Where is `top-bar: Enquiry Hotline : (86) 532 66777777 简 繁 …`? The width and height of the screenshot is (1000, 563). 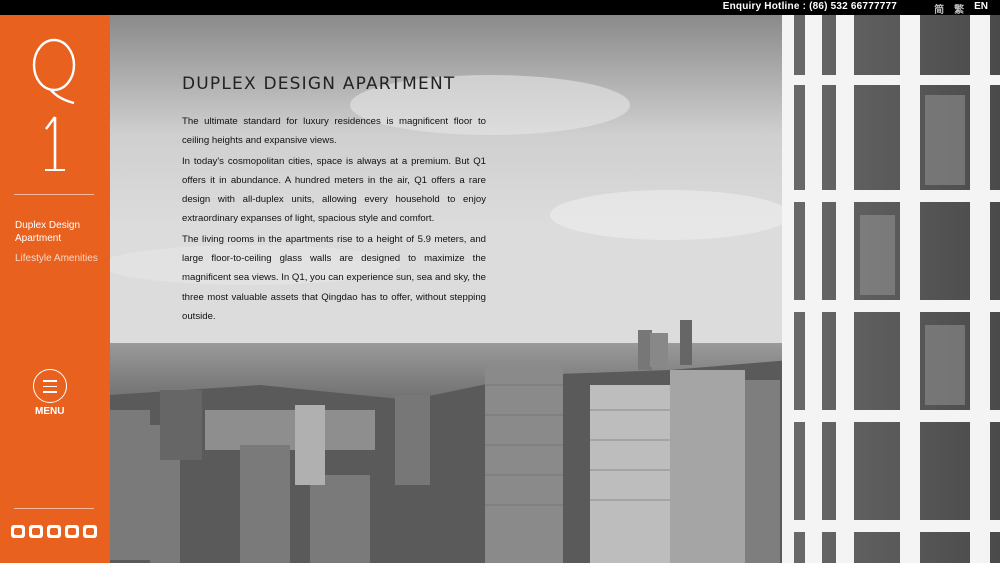 top-bar: Enquiry Hotline : (86) 532 66777777 简 繁 … is located at coordinates (500, 8).